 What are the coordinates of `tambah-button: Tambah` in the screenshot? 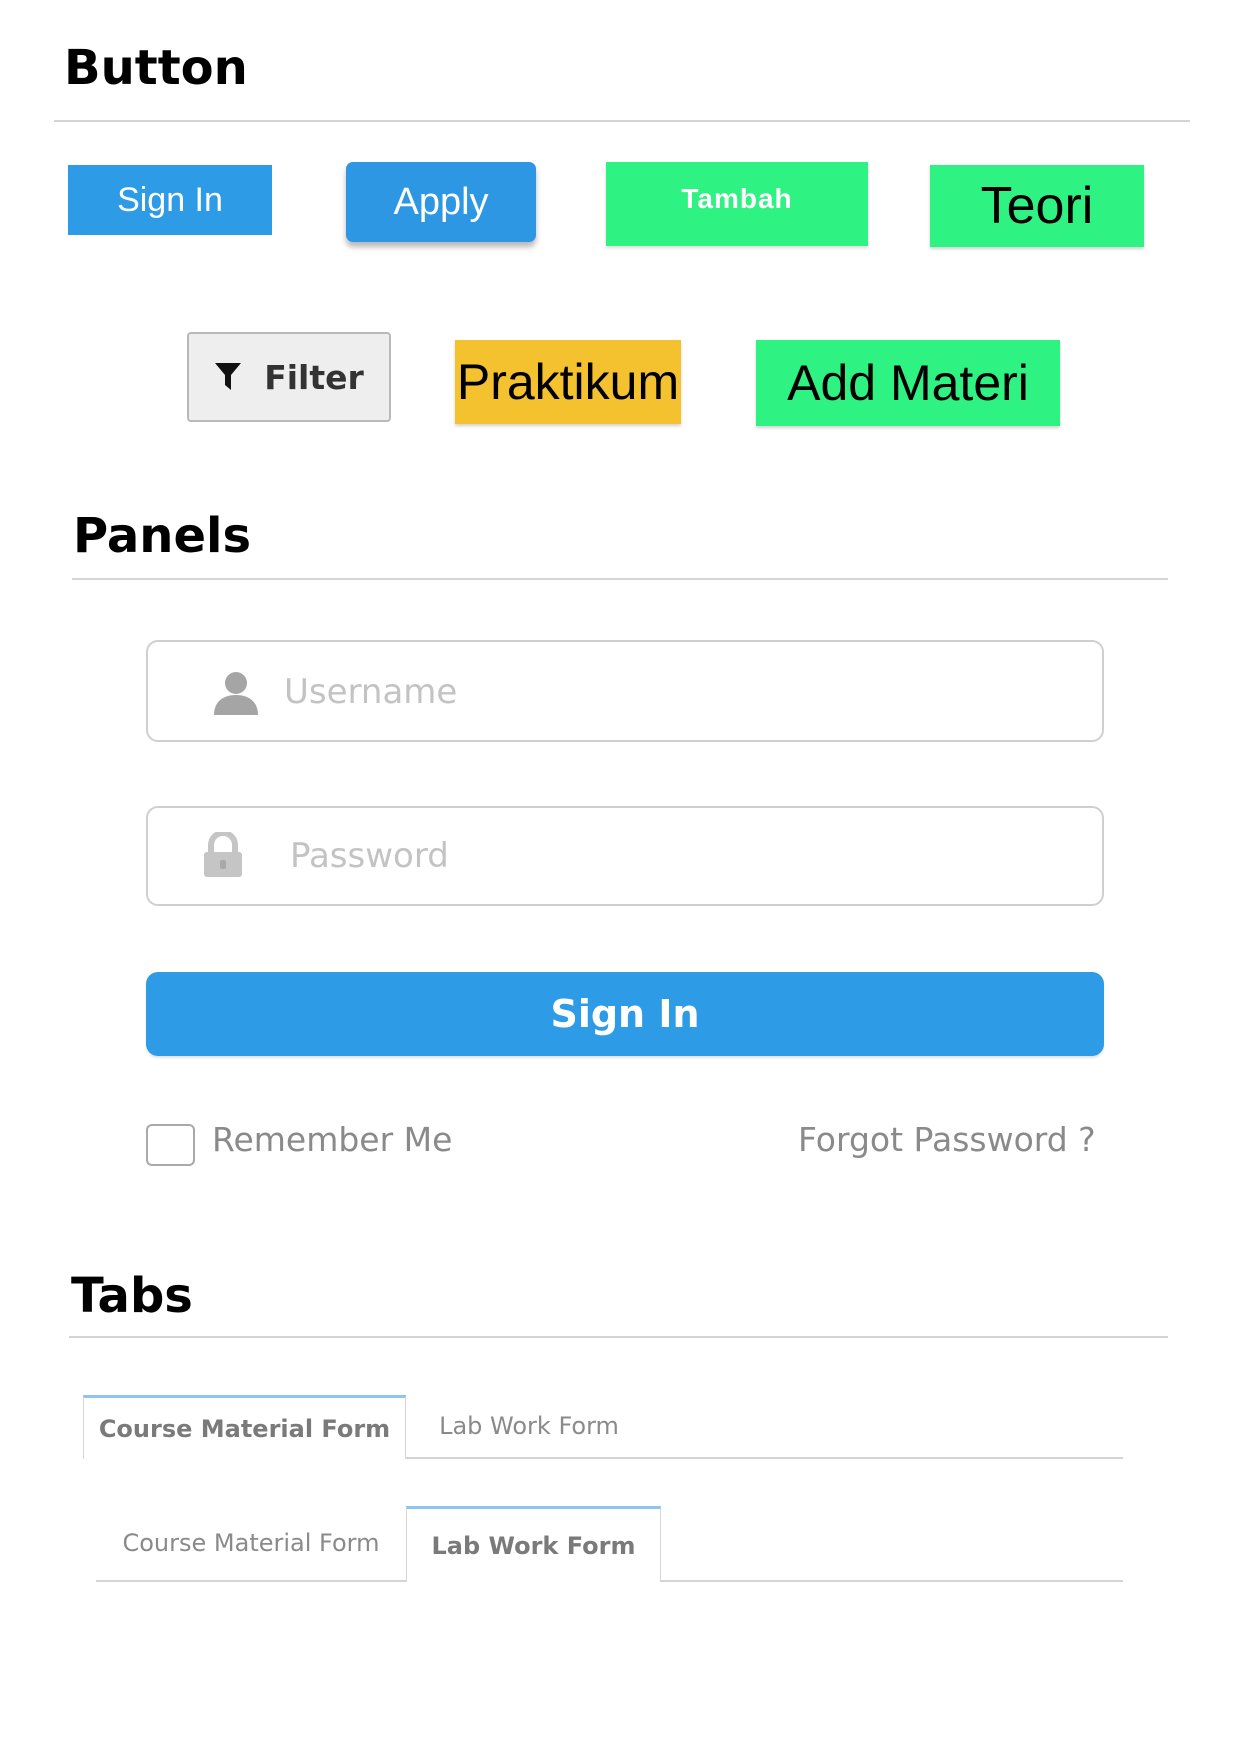 It's located at (737, 204).